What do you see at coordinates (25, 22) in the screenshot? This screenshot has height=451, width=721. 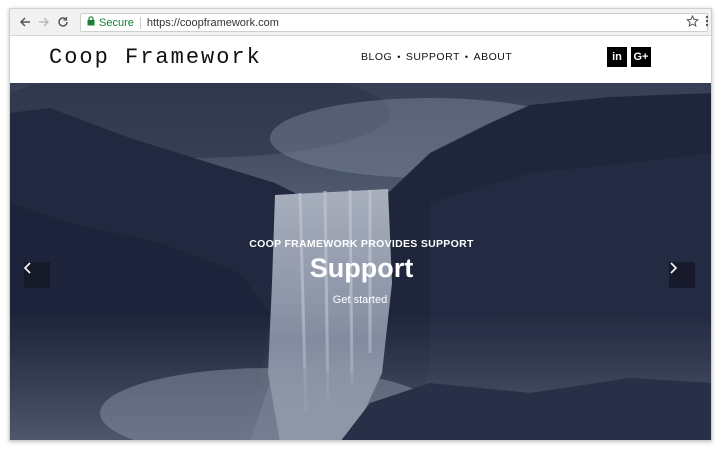 I see `back-icon` at bounding box center [25, 22].